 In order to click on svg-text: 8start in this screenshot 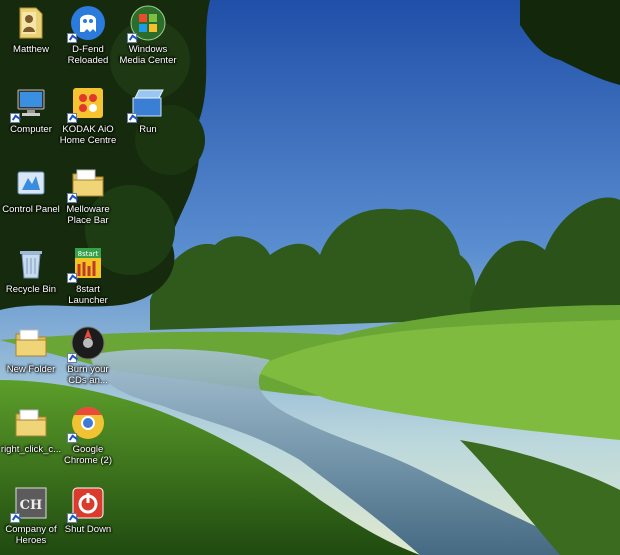, I will do `click(88, 254)`.